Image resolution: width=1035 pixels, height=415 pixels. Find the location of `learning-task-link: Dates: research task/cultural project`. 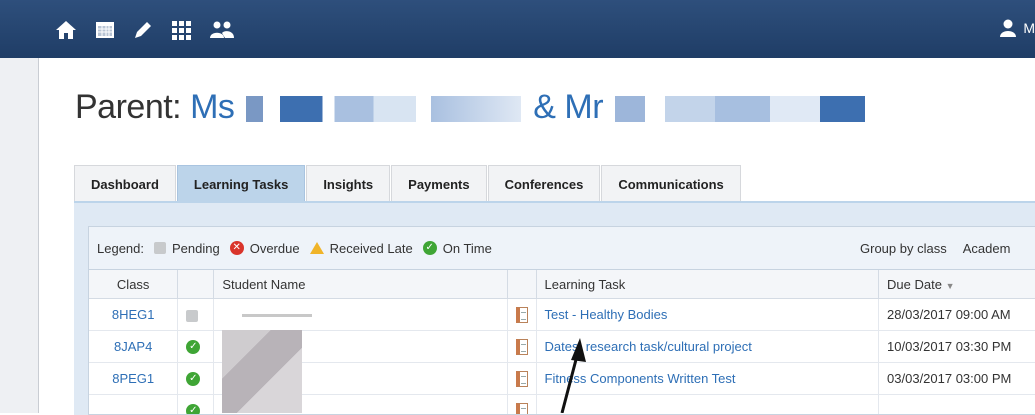

learning-task-link: Dates: research task/cultural project is located at coordinates (648, 346).